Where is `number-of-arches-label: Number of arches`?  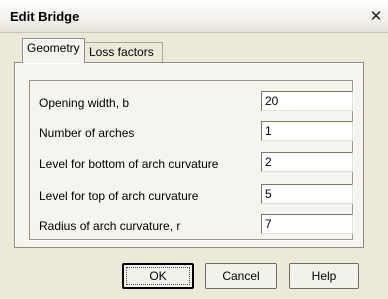
number-of-arches-label: Number of arches is located at coordinates (87, 133).